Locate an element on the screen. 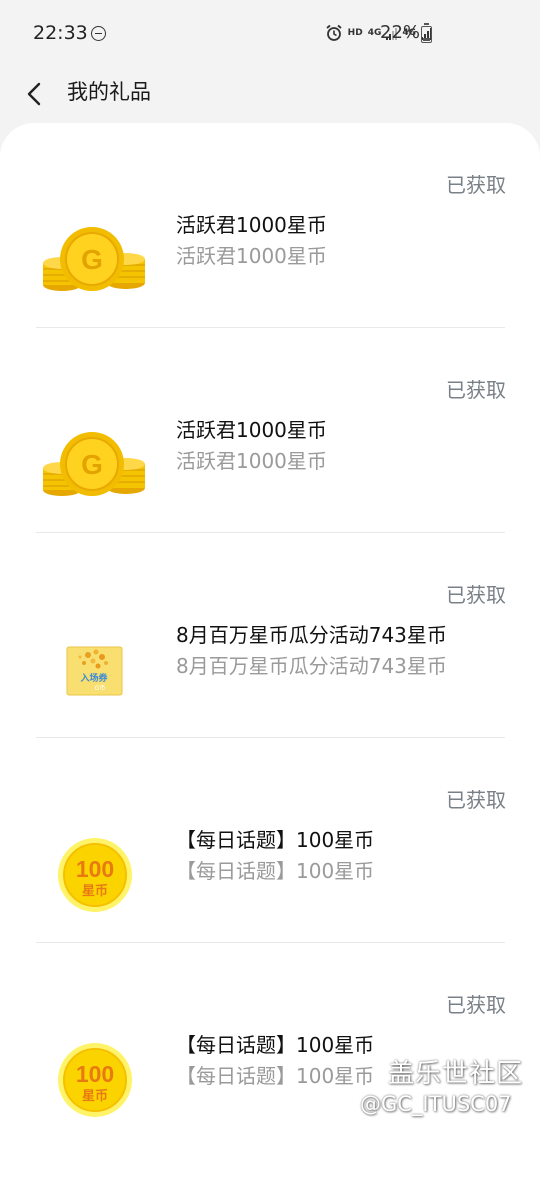 Image resolution: width=540 pixels, height=1183 pixels. battery-percent: 22% is located at coordinates (400, 32).